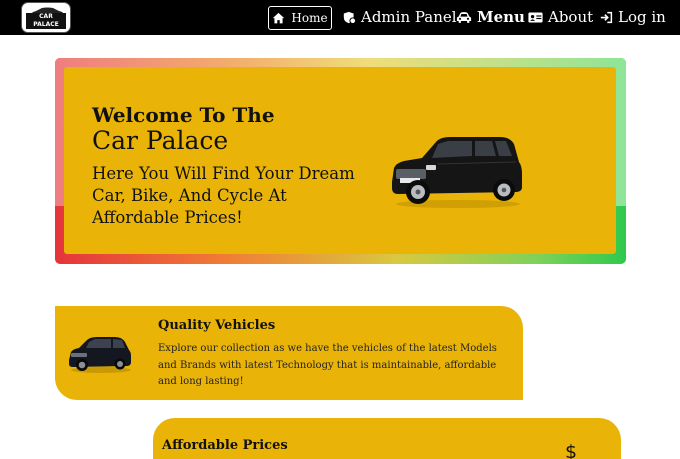 Image resolution: width=680 pixels, height=459 pixels. I want to click on nav-about: About, so click(560, 17).